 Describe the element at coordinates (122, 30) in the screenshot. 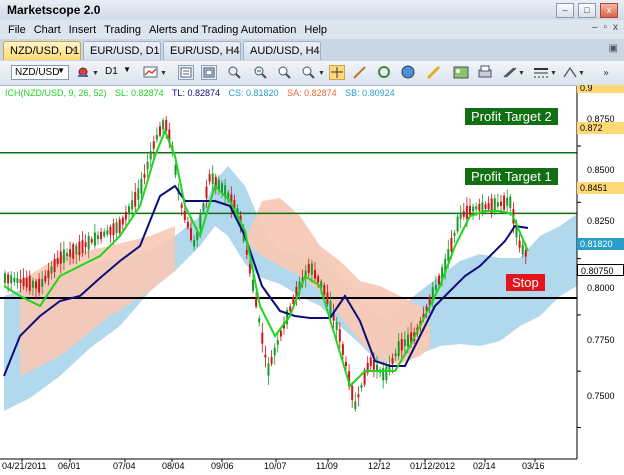

I see `menu-trading: Trading` at that location.